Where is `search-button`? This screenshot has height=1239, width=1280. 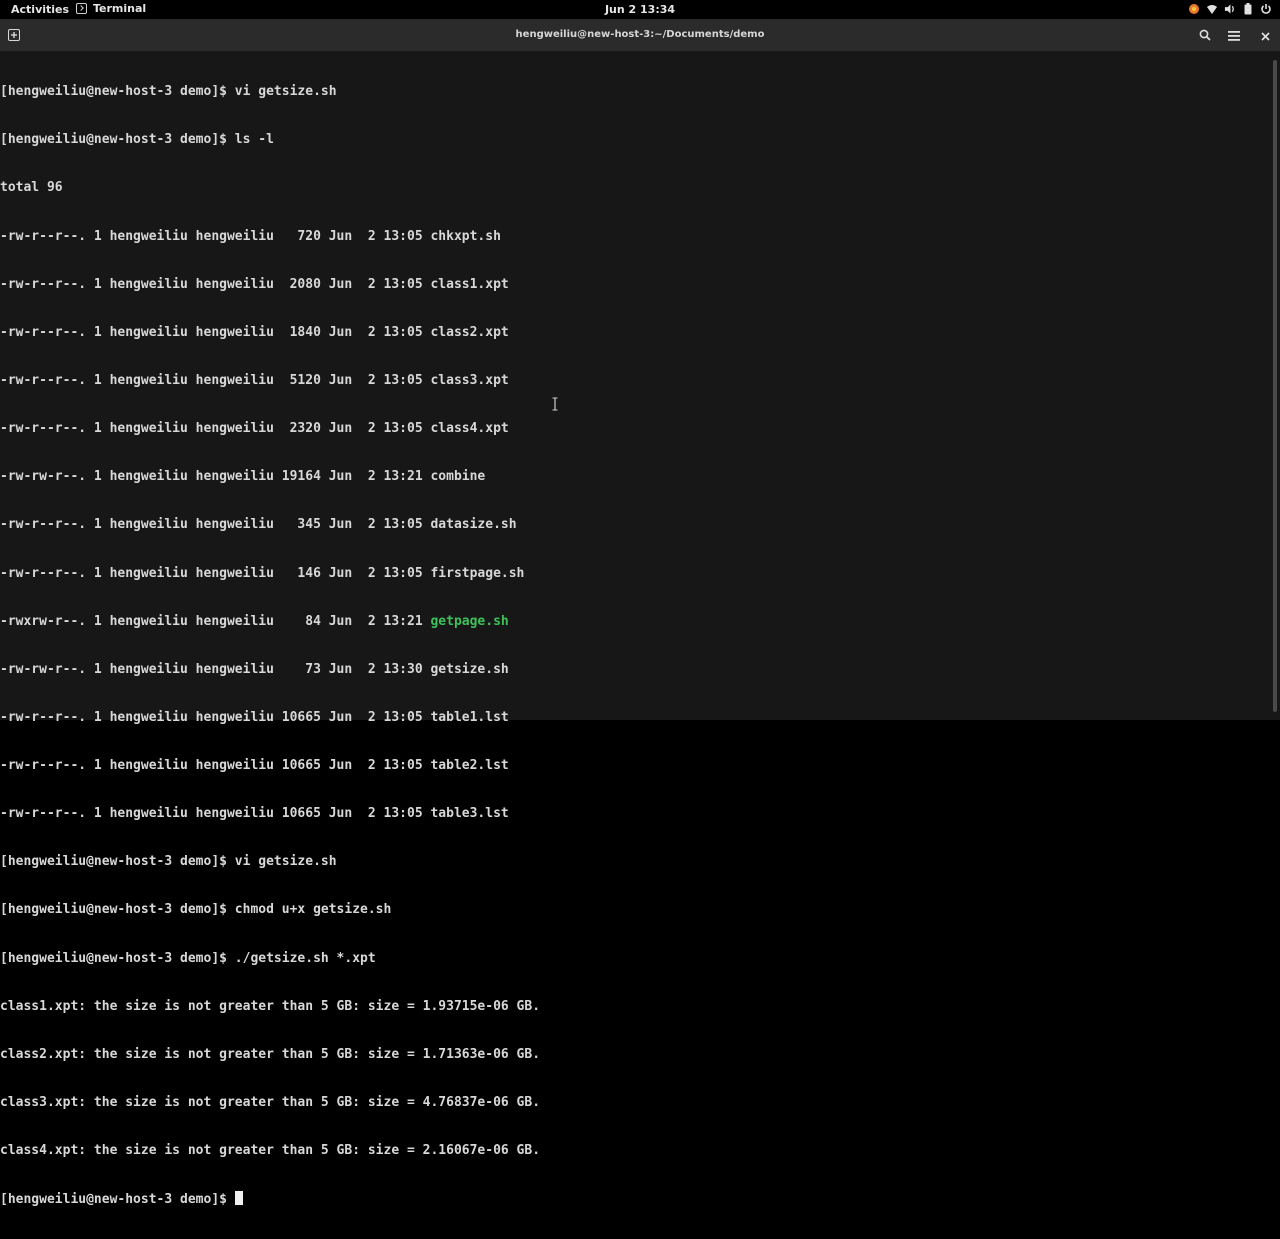
search-button is located at coordinates (1205, 35).